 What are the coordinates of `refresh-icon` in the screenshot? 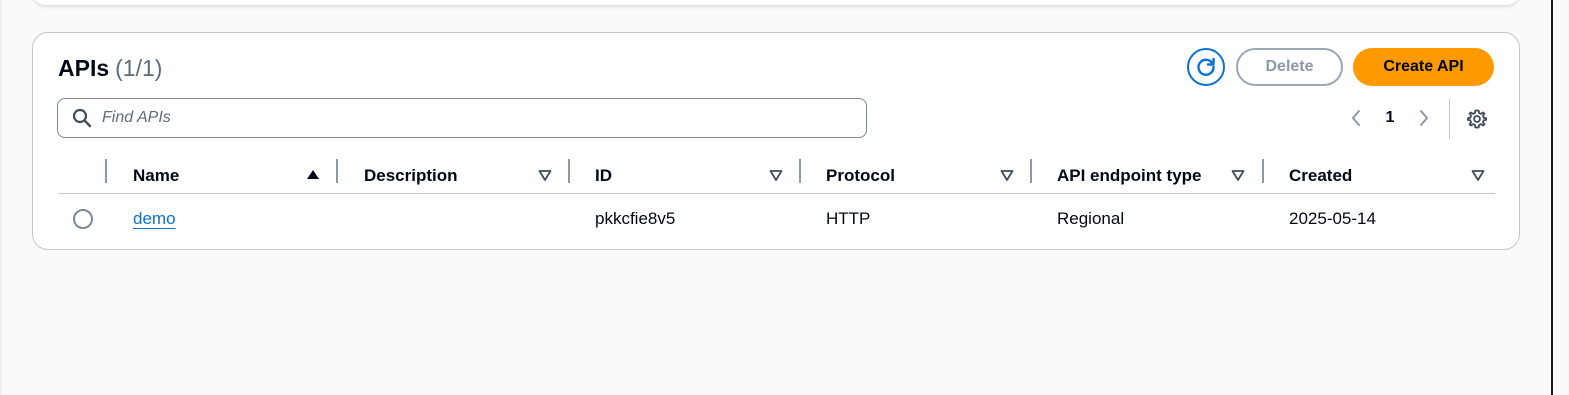 It's located at (1206, 66).